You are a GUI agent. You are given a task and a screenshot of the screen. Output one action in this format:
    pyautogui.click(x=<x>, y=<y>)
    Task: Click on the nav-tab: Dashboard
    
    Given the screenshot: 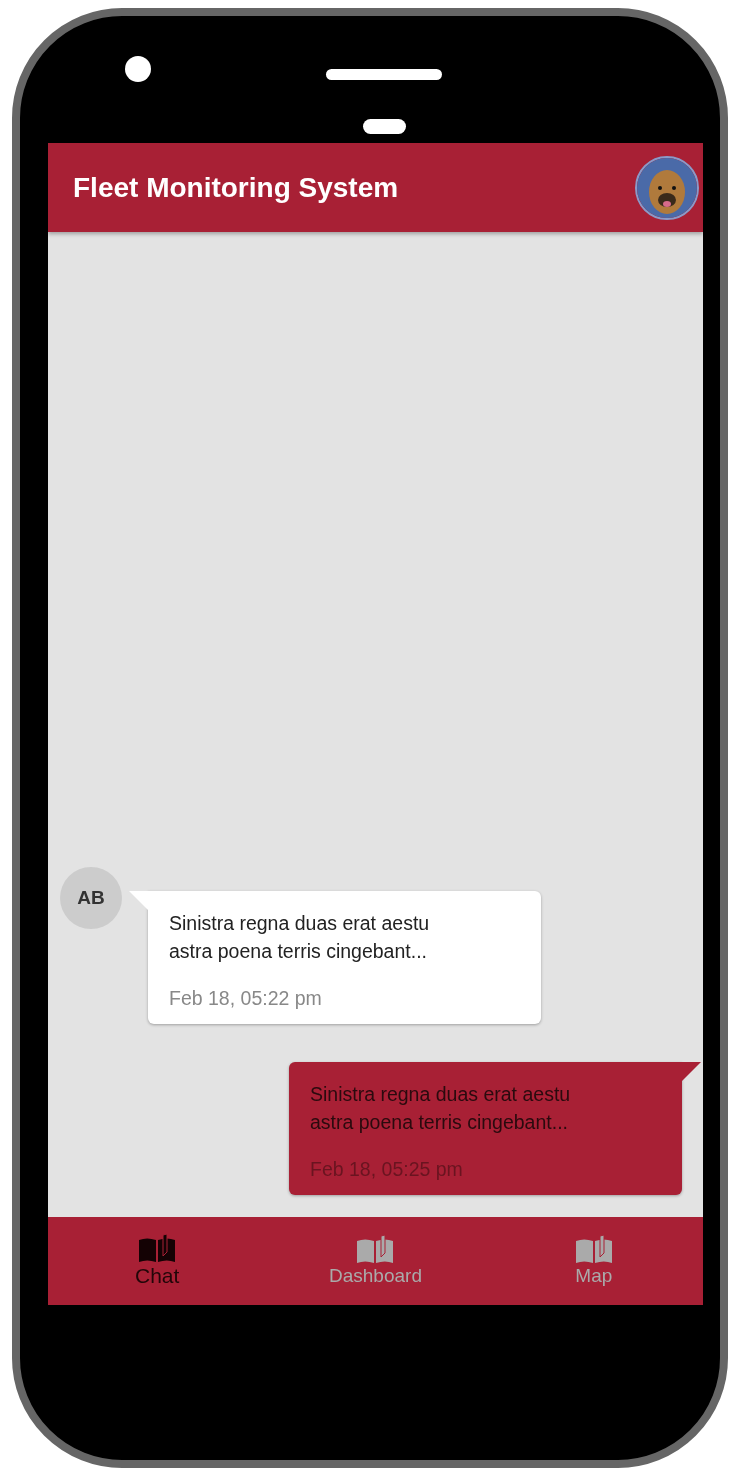 What is the action you would take?
    pyautogui.click(x=375, y=1261)
    